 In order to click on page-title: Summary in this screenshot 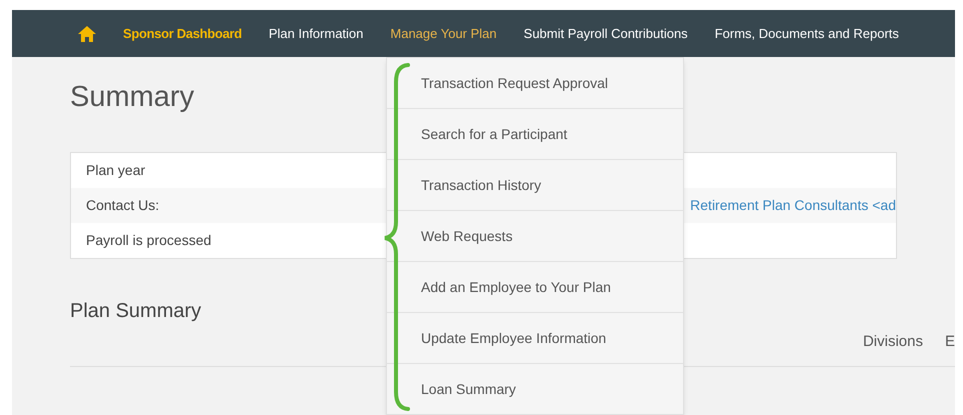, I will do `click(132, 97)`.